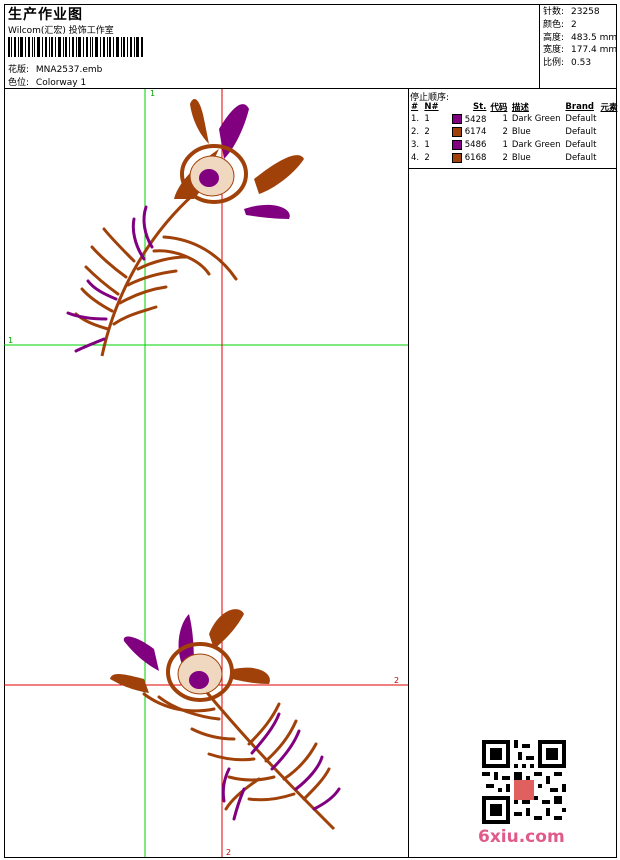 The width and height of the screenshot is (620, 860). I want to click on company-name: Wilcom(汇宏) 投饰工作室, so click(61, 31).